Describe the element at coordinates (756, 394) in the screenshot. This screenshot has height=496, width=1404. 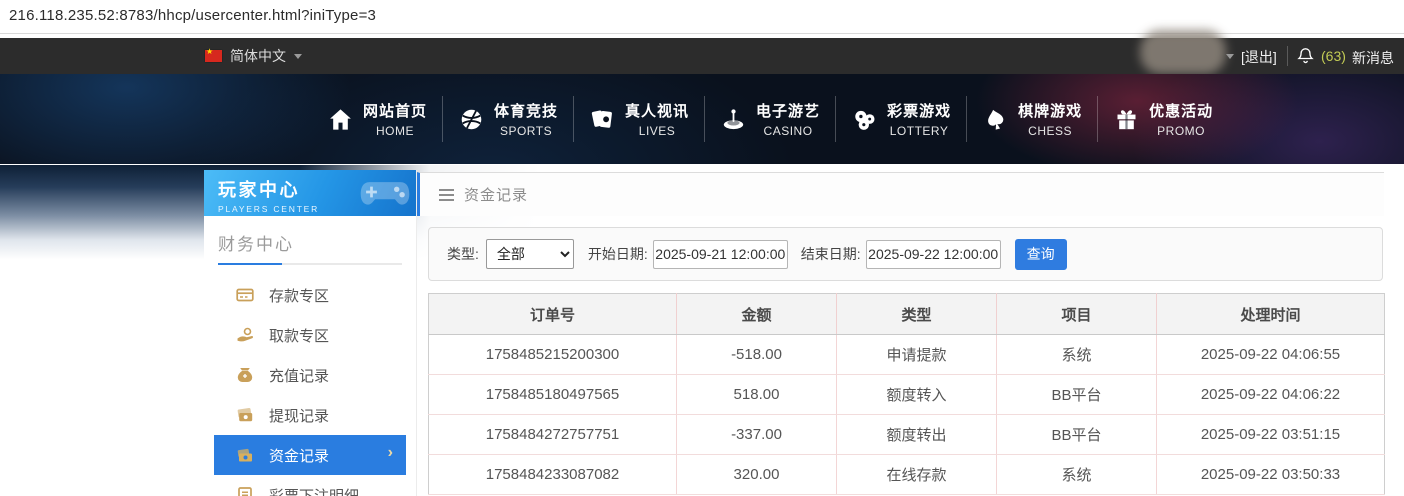
I see `cell-amount: 518.00` at that location.